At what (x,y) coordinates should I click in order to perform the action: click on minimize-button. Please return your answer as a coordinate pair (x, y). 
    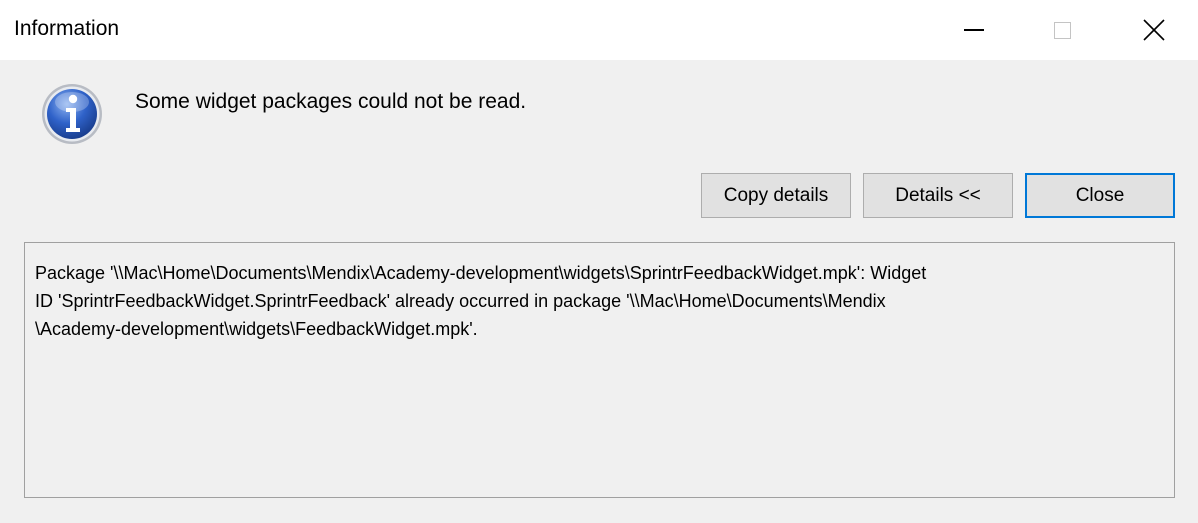
    Looking at the image, I should click on (974, 30).